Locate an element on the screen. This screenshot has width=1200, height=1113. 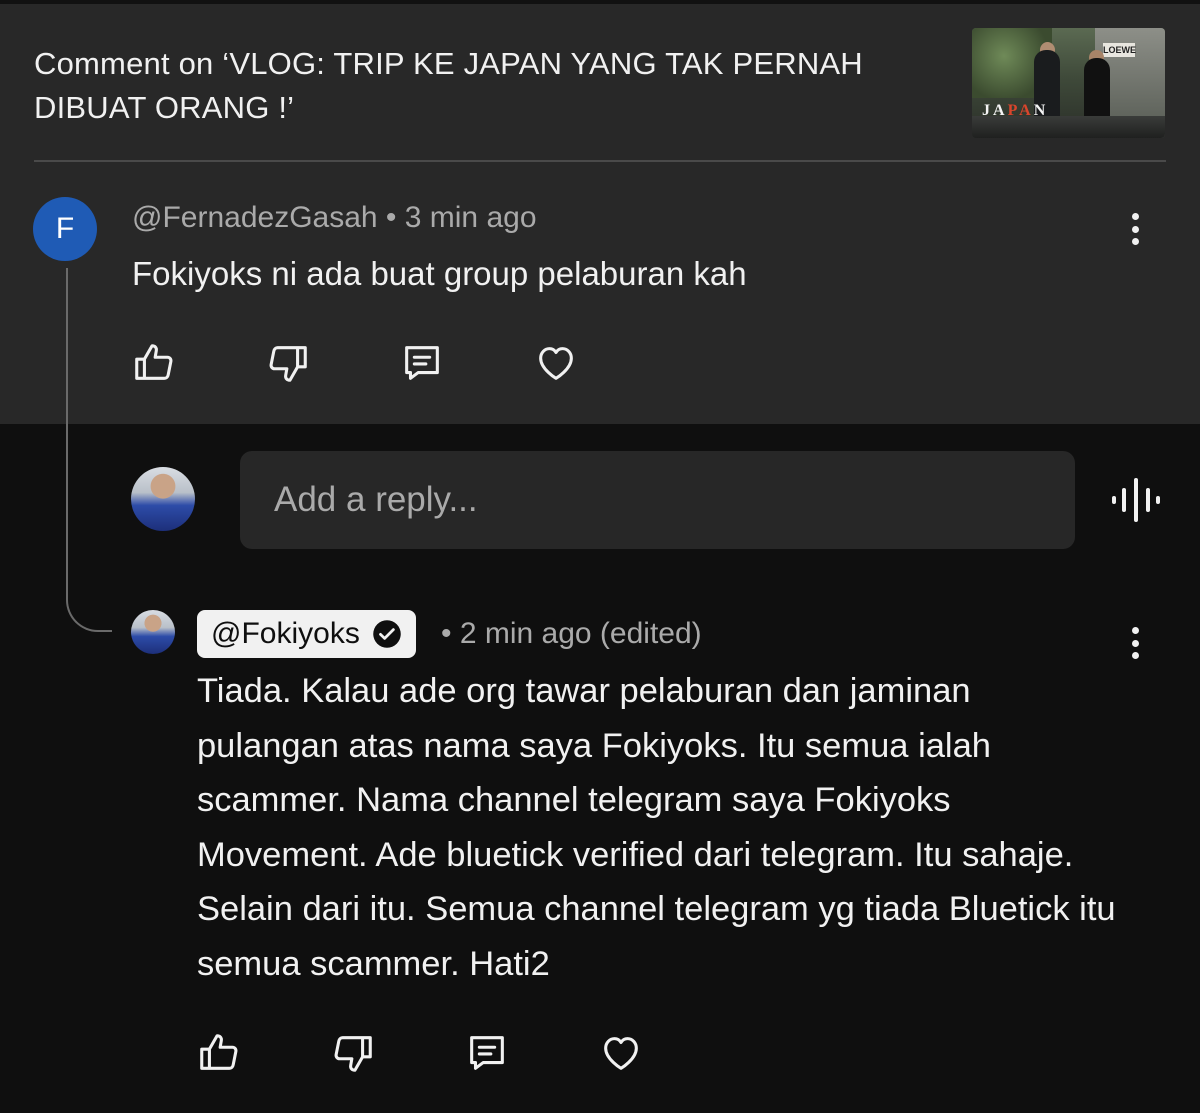
thread-connector is located at coordinates (89, 450).